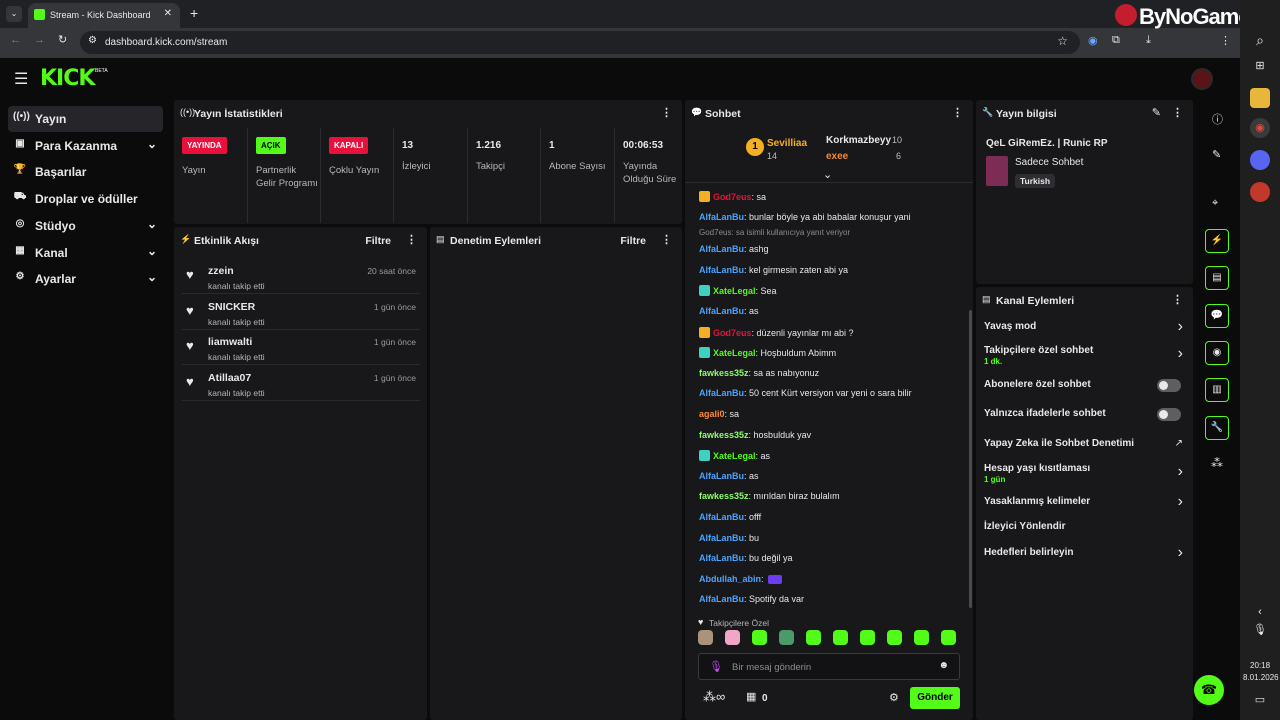 The image size is (1280, 720). I want to click on app-icon, so click(1260, 192).